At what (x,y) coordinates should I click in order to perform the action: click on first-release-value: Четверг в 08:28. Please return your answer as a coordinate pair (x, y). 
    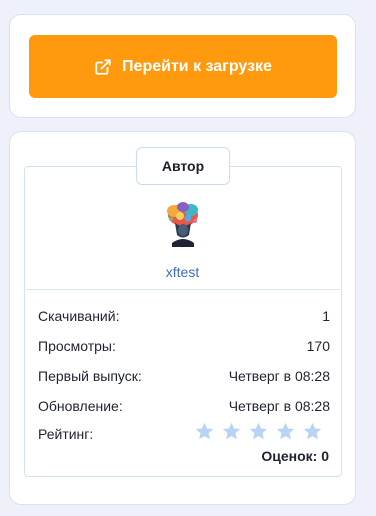
    Looking at the image, I should click on (279, 376).